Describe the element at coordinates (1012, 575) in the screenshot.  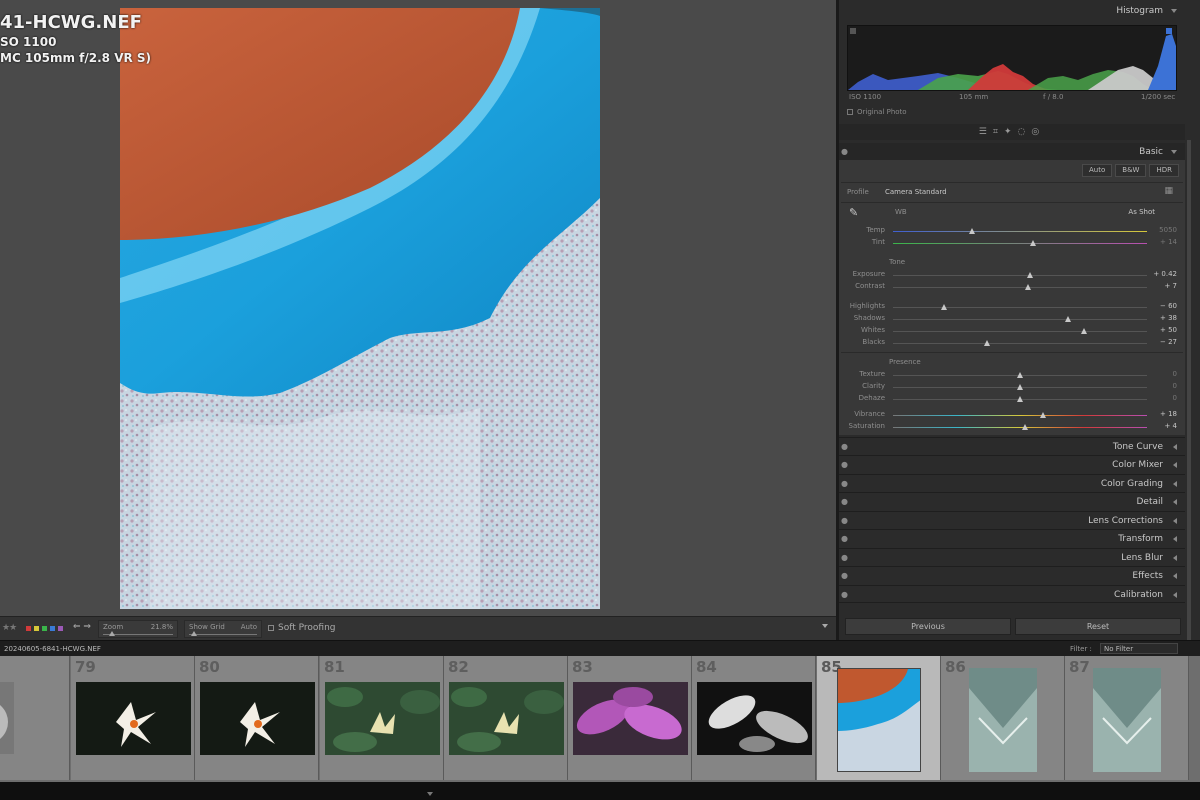
I see `panel-effects: ● Effects` at that location.